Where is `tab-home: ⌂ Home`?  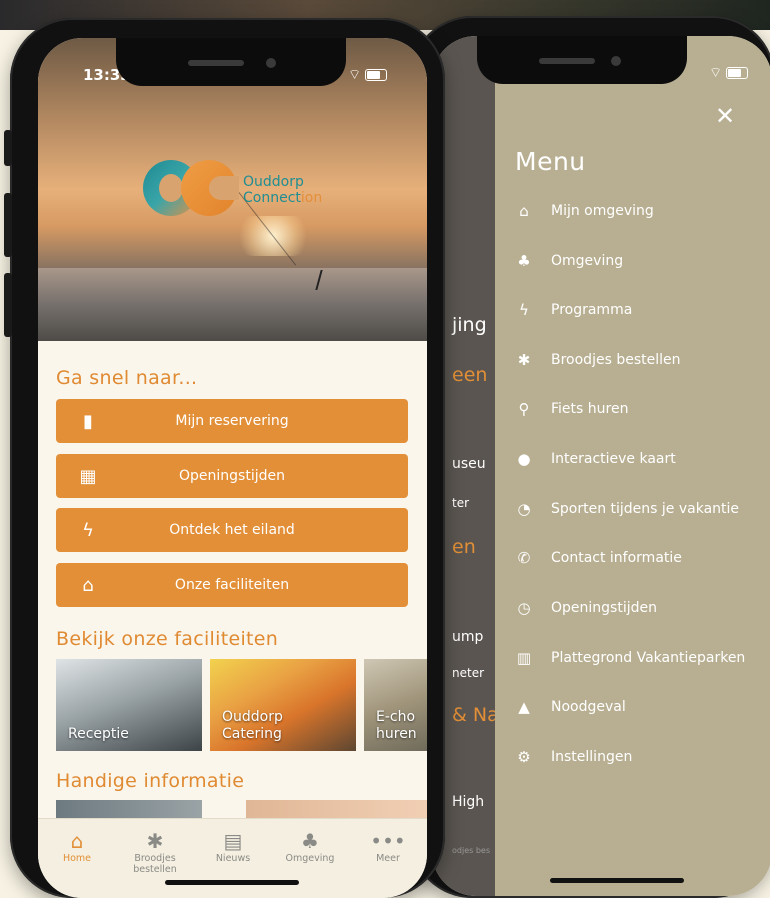 tab-home: ⌂ Home is located at coordinates (77, 846).